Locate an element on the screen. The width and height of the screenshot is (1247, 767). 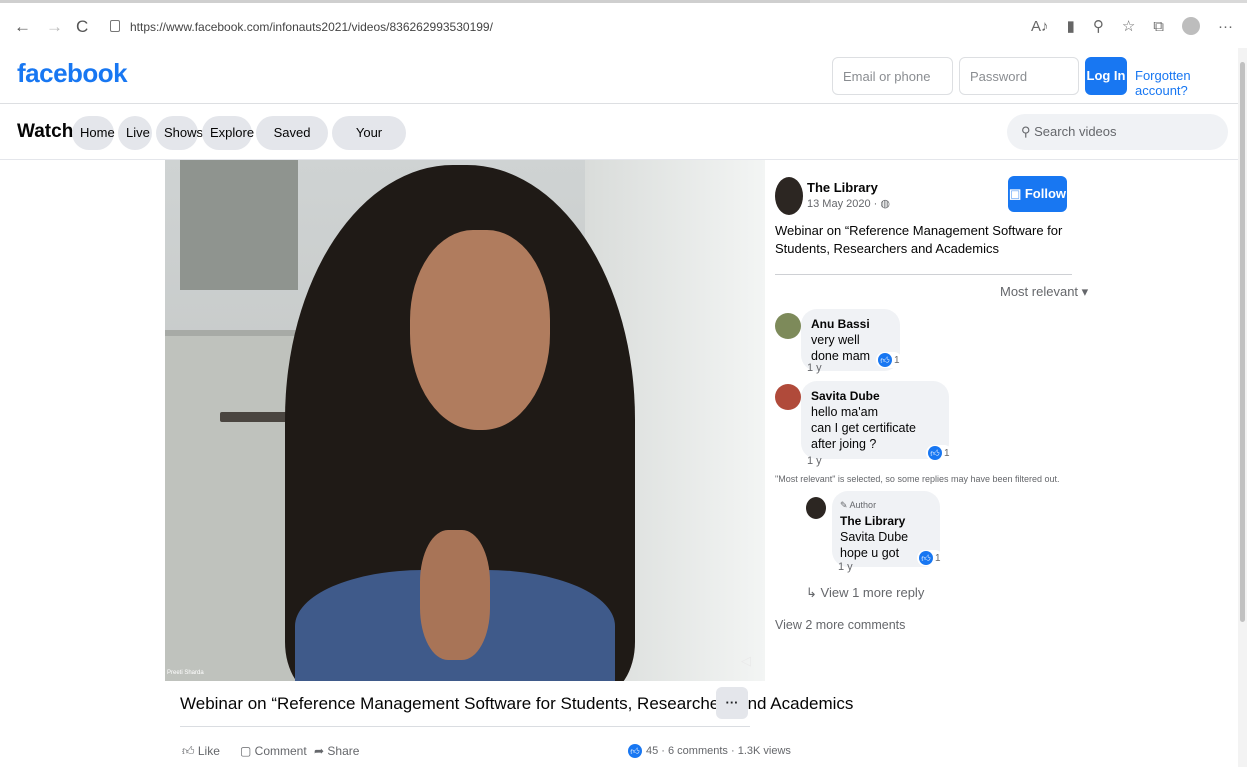
more-options-button: ··· is located at coordinates (732, 703).